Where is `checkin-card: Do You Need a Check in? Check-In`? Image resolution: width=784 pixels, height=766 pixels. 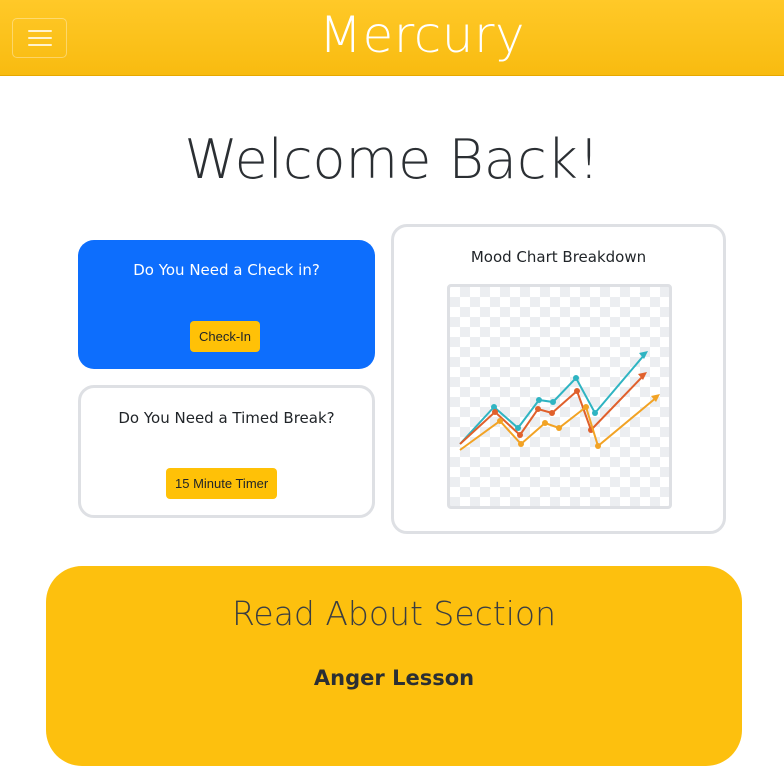
checkin-card: Do You Need a Check in? Check-In is located at coordinates (226, 304).